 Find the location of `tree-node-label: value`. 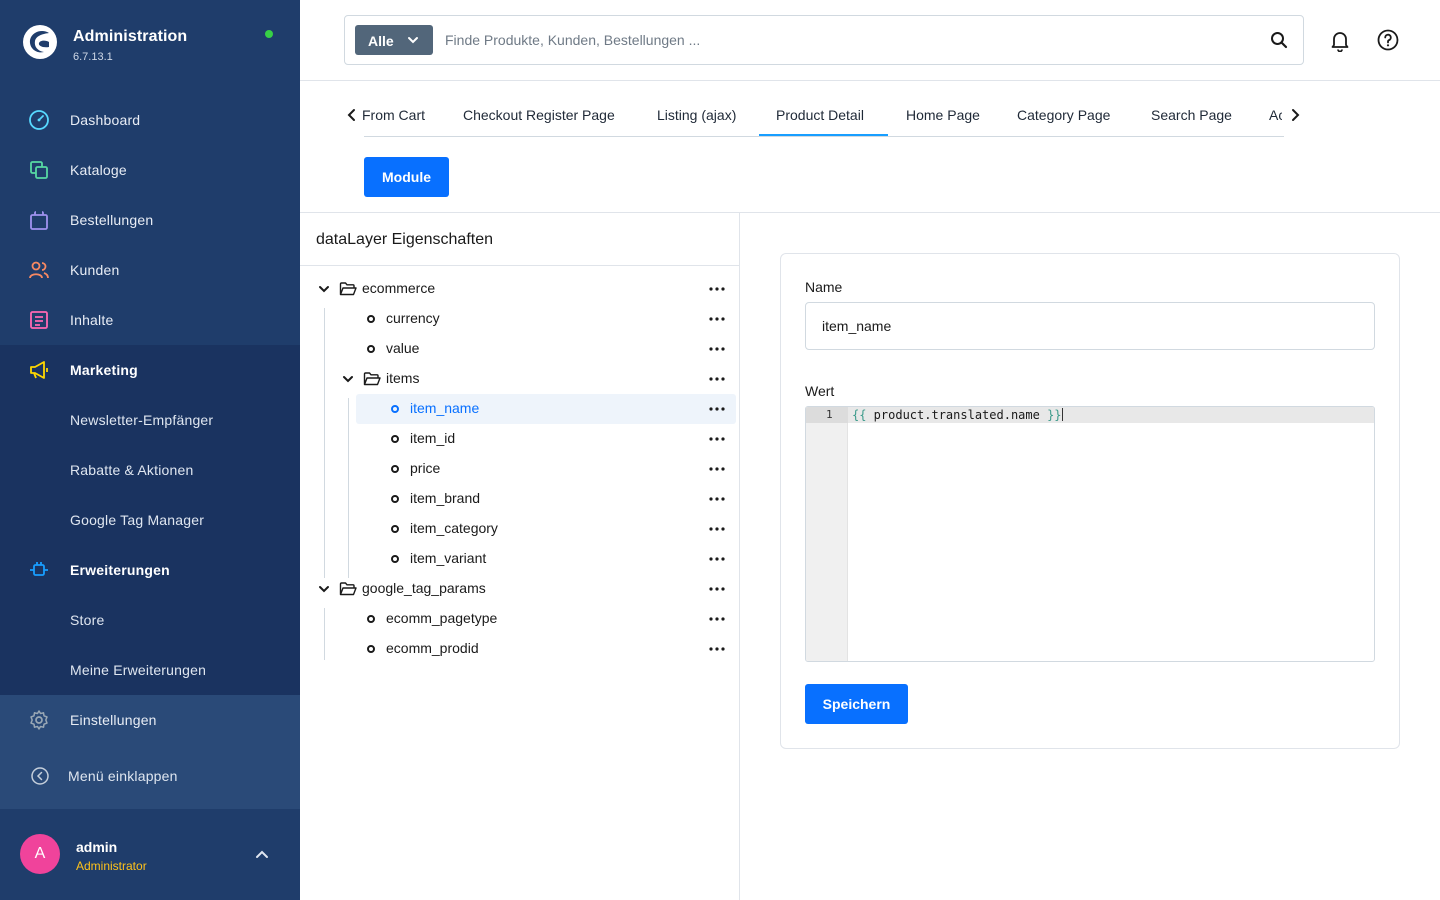

tree-node-label: value is located at coordinates (402, 348).